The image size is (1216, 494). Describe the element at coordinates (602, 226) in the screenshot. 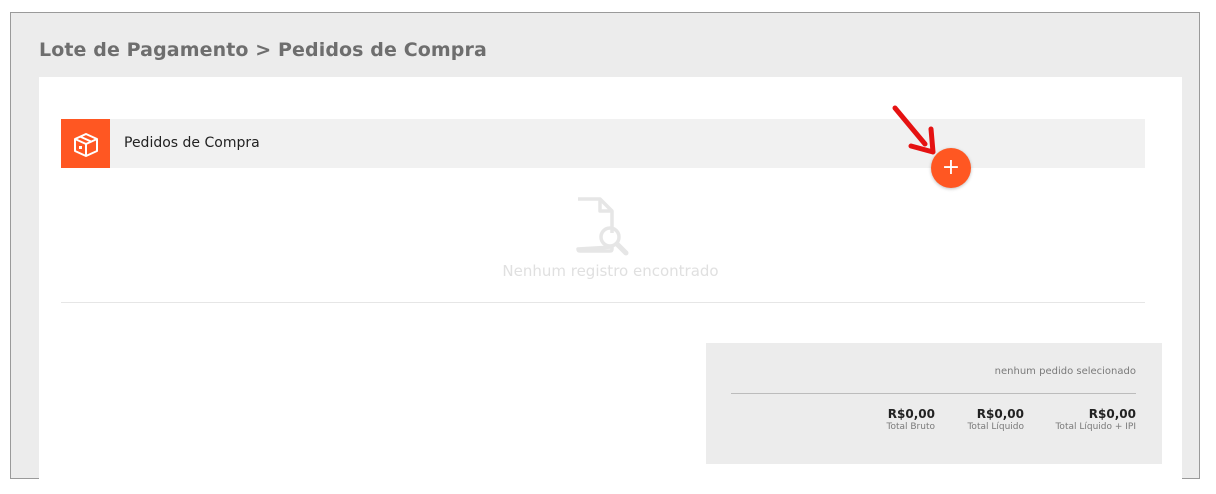

I see `document-search-icon` at that location.